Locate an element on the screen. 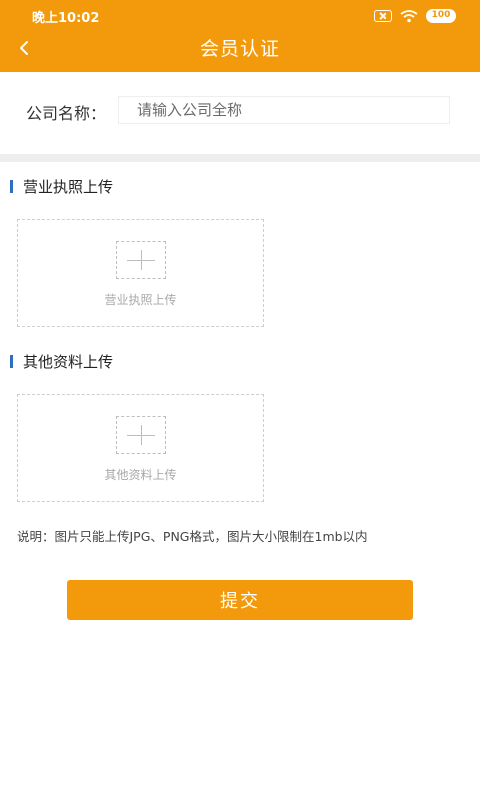  nav-bar: 会员认证 is located at coordinates (240, 50).